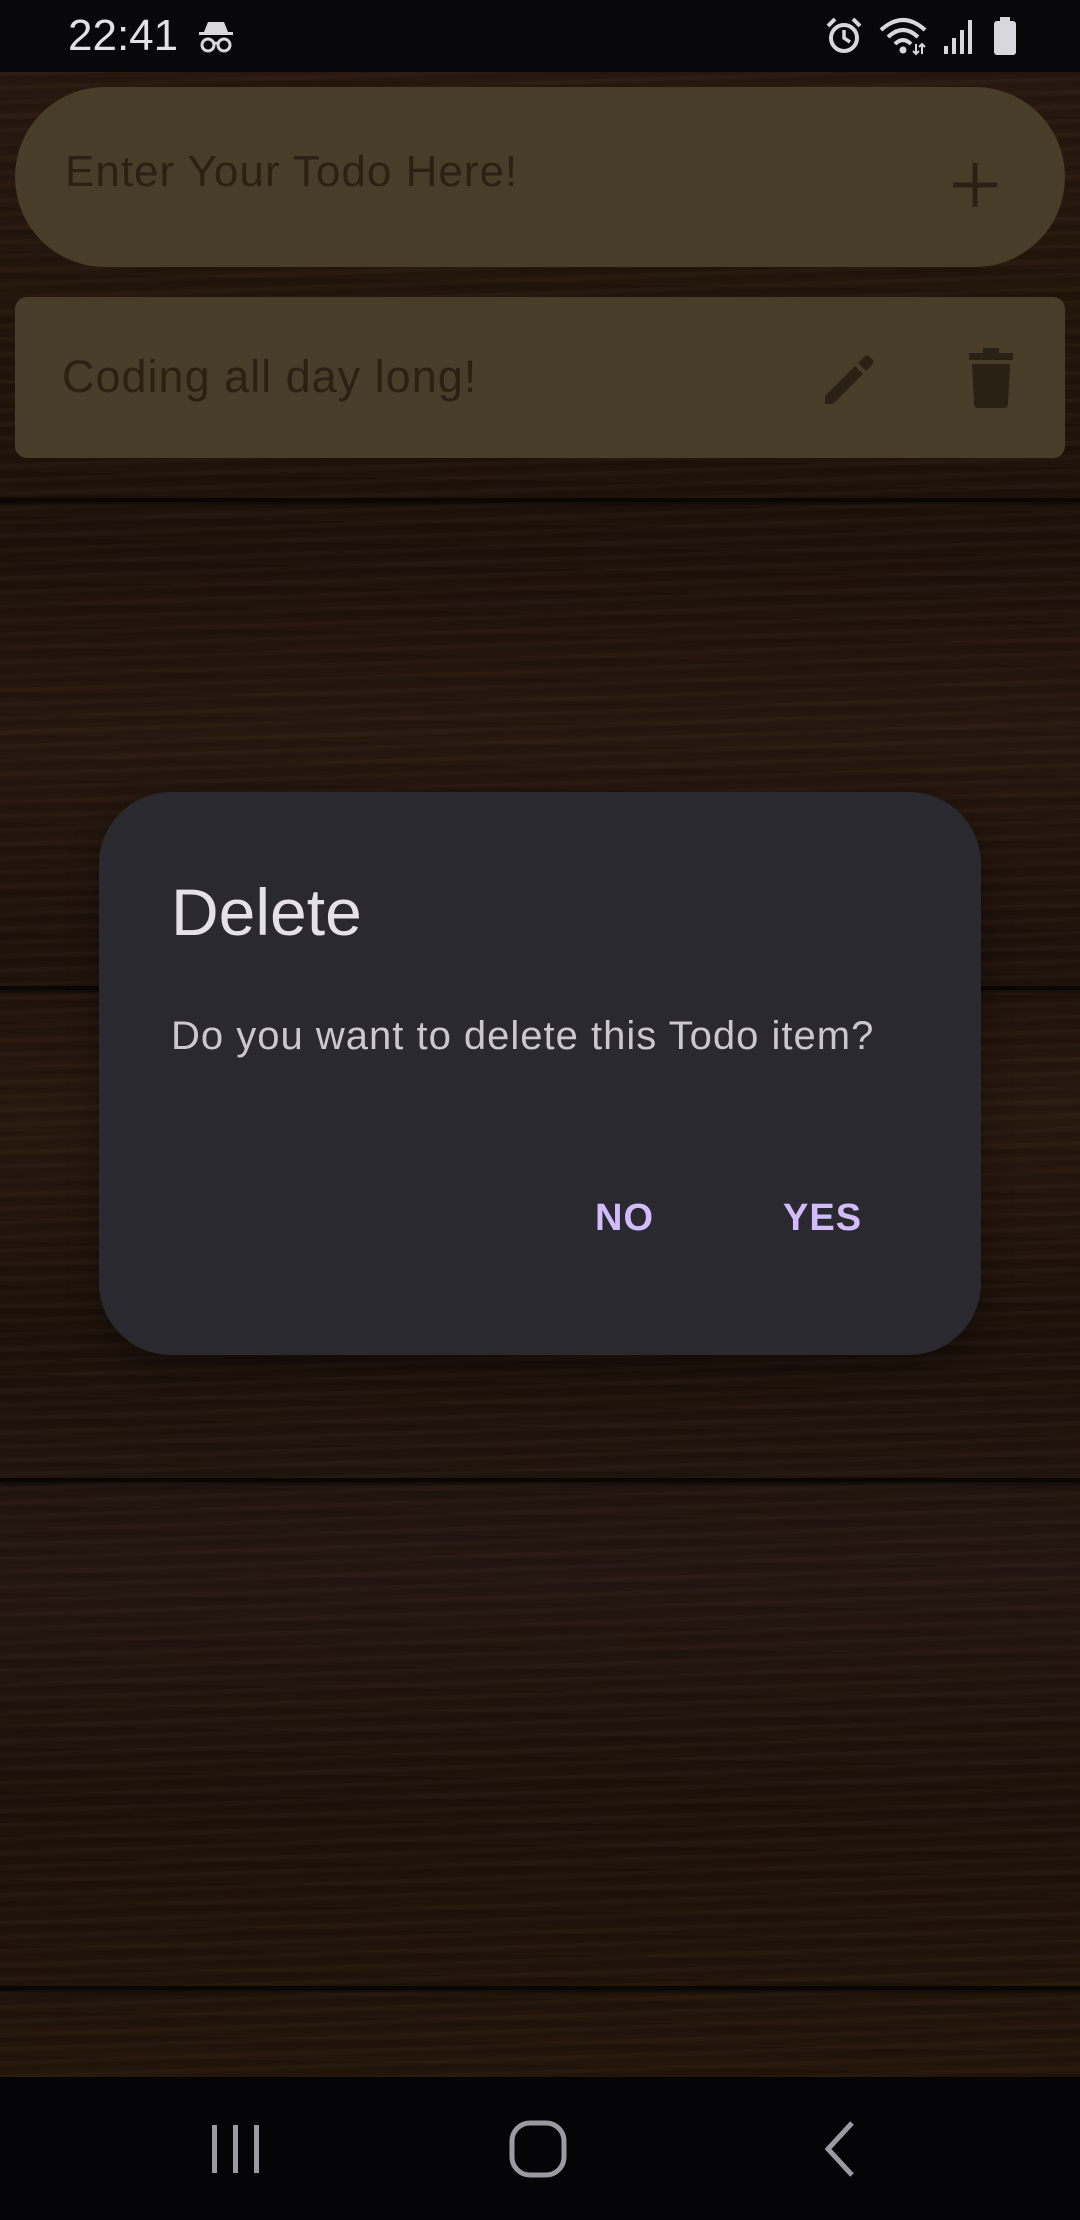 The height and width of the screenshot is (2220, 1080). Describe the element at coordinates (1005, 36) in the screenshot. I see `battery-icon` at that location.